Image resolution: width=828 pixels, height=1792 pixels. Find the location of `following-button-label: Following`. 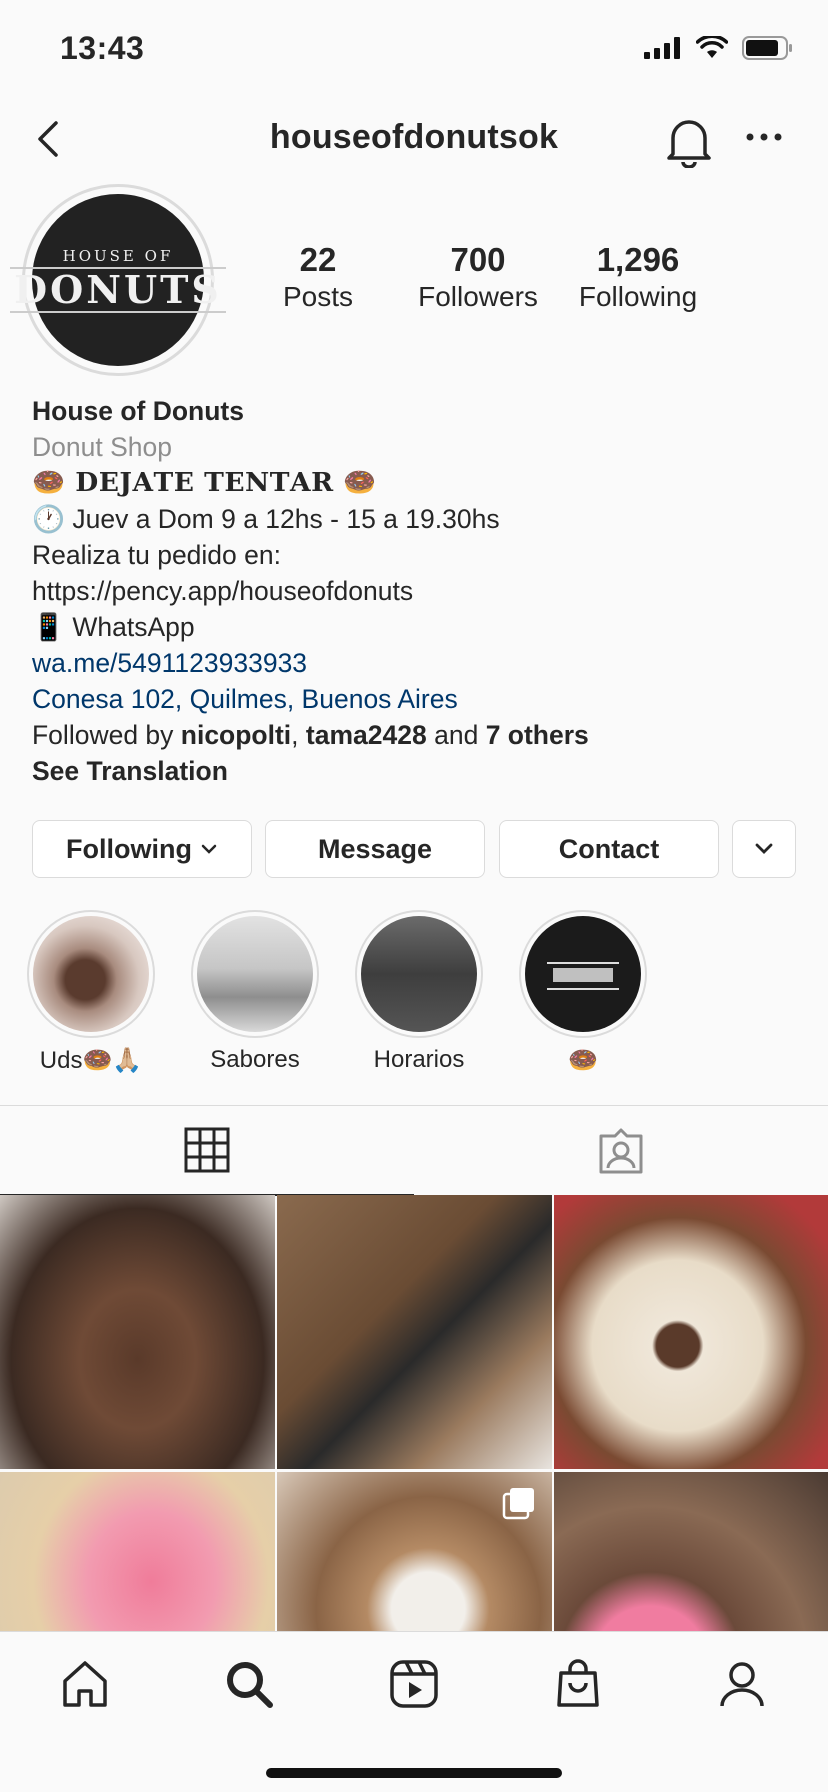

following-button-label: Following is located at coordinates (129, 848).